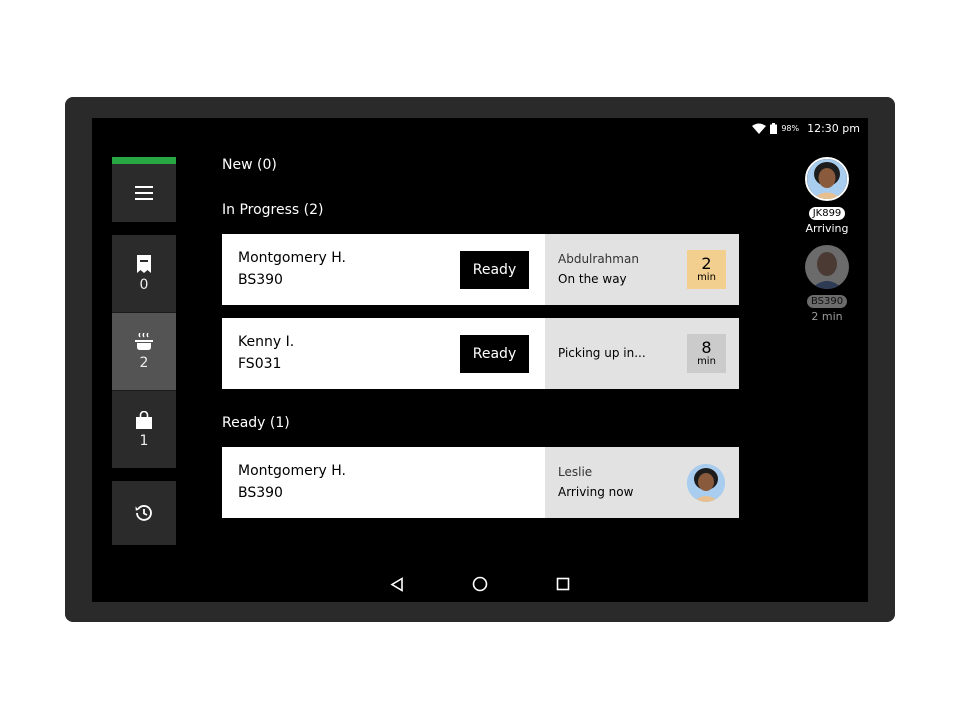 This screenshot has height=720, width=960. Describe the element at coordinates (596, 492) in the screenshot. I see `courier-status: Arriving now` at that location.